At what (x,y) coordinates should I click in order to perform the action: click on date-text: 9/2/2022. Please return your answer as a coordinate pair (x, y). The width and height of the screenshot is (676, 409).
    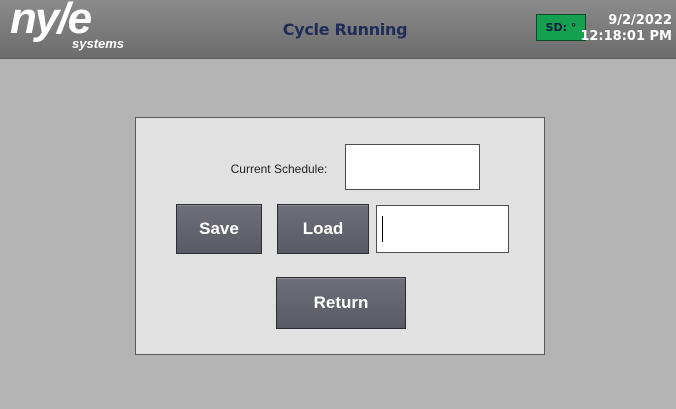
    Looking at the image, I should click on (640, 20).